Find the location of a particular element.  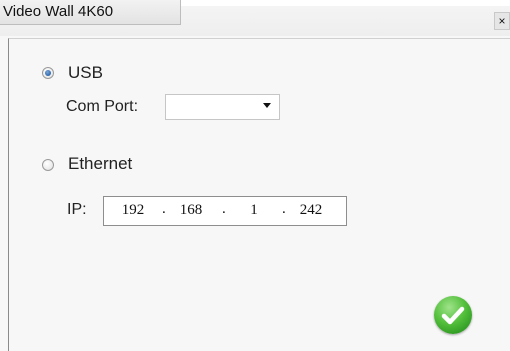

ok-button is located at coordinates (453, 315).